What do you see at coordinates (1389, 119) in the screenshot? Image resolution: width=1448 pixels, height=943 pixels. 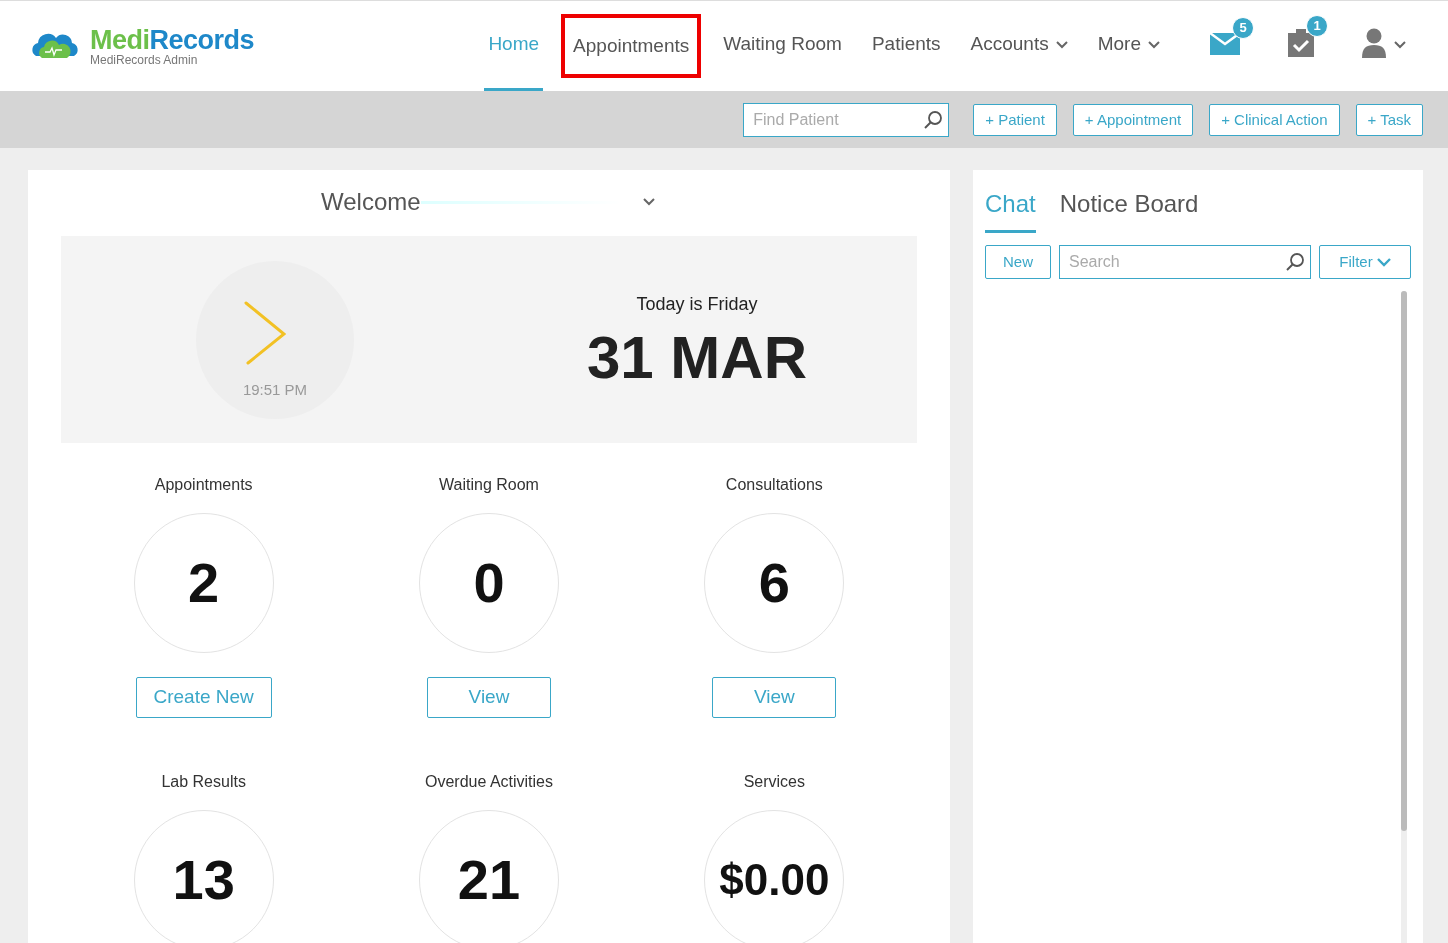 I see `add-button: + Task` at bounding box center [1389, 119].